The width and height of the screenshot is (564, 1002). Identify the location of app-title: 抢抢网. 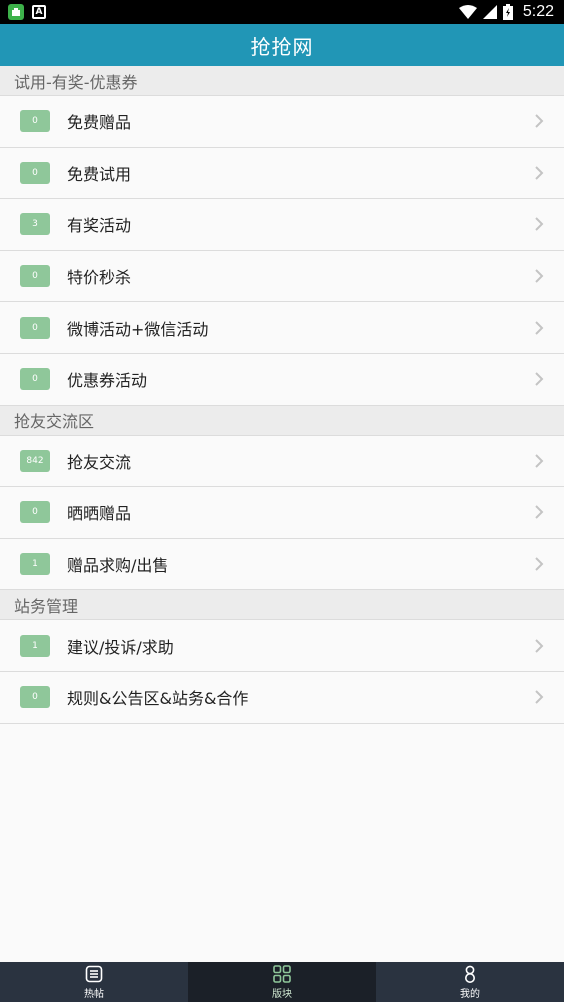
(282, 46).